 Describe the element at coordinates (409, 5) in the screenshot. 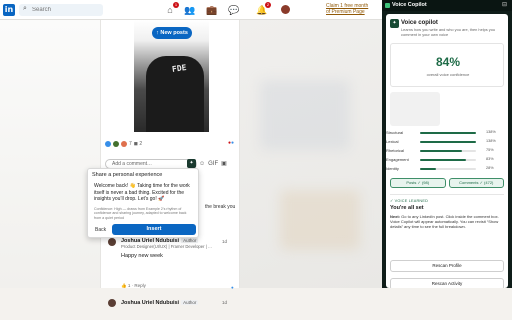

I see `extension-header-title: Voice Copilot` at that location.